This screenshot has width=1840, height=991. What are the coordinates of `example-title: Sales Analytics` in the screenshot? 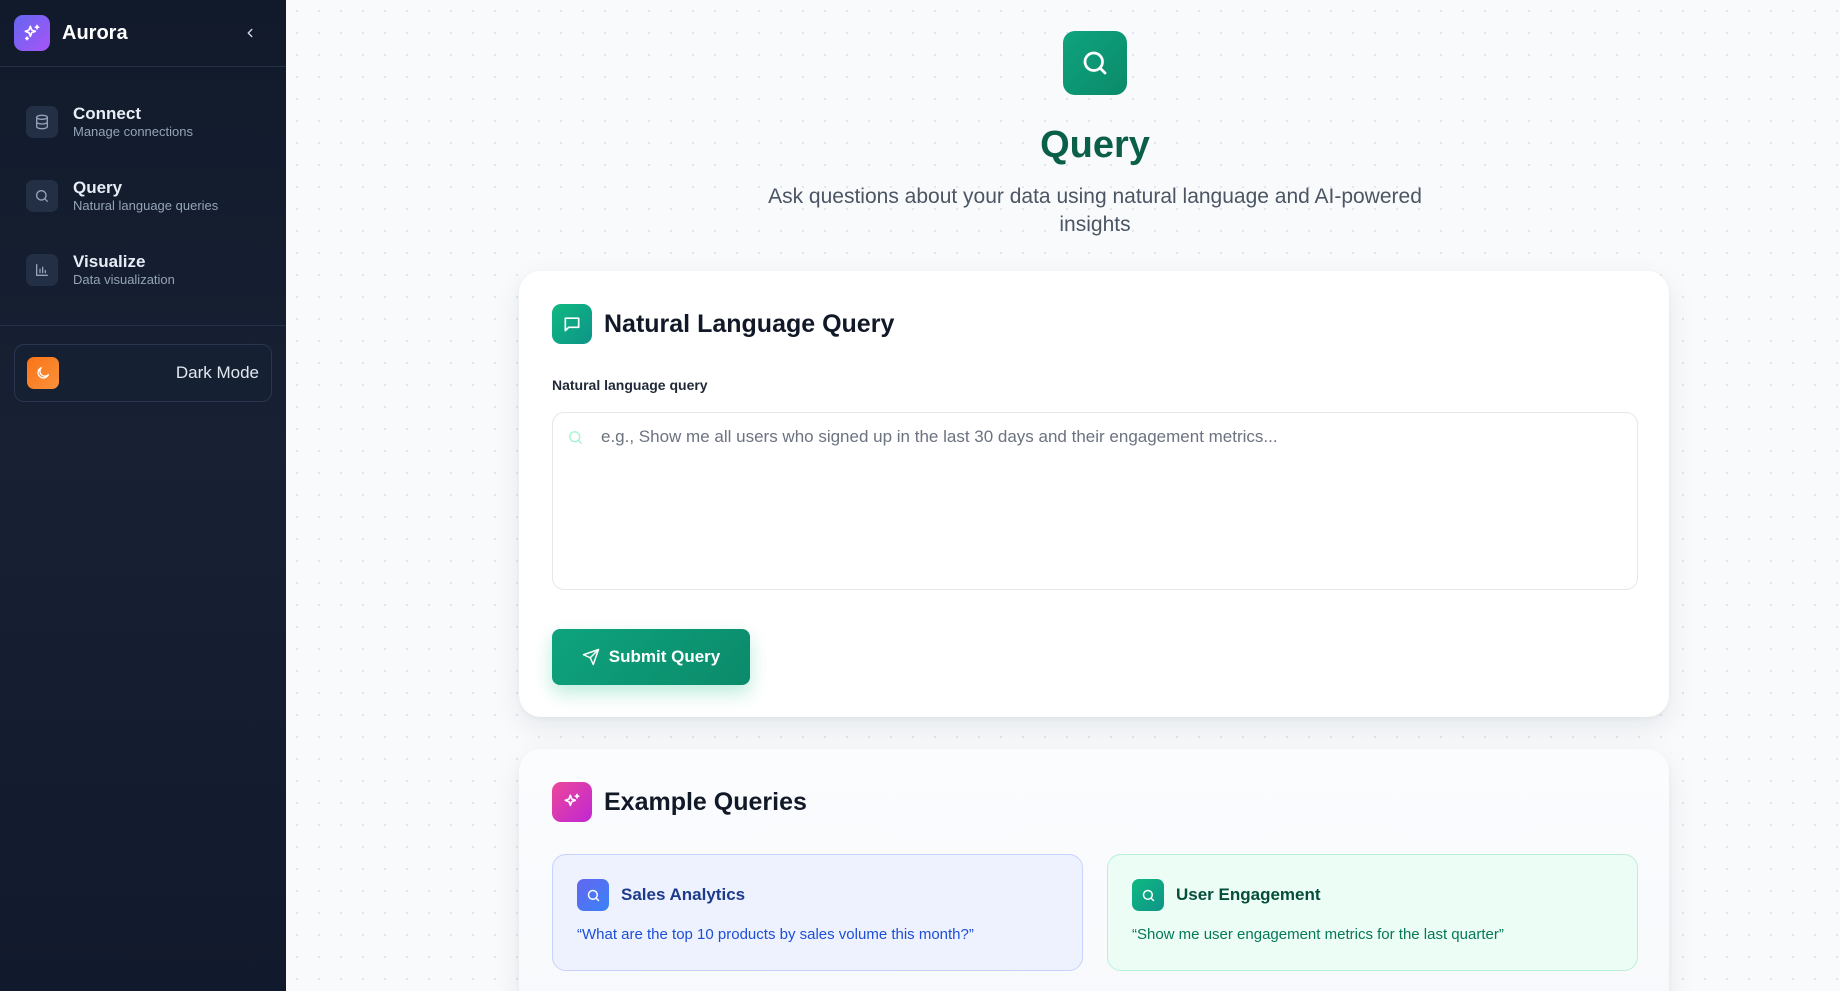 It's located at (683, 894).